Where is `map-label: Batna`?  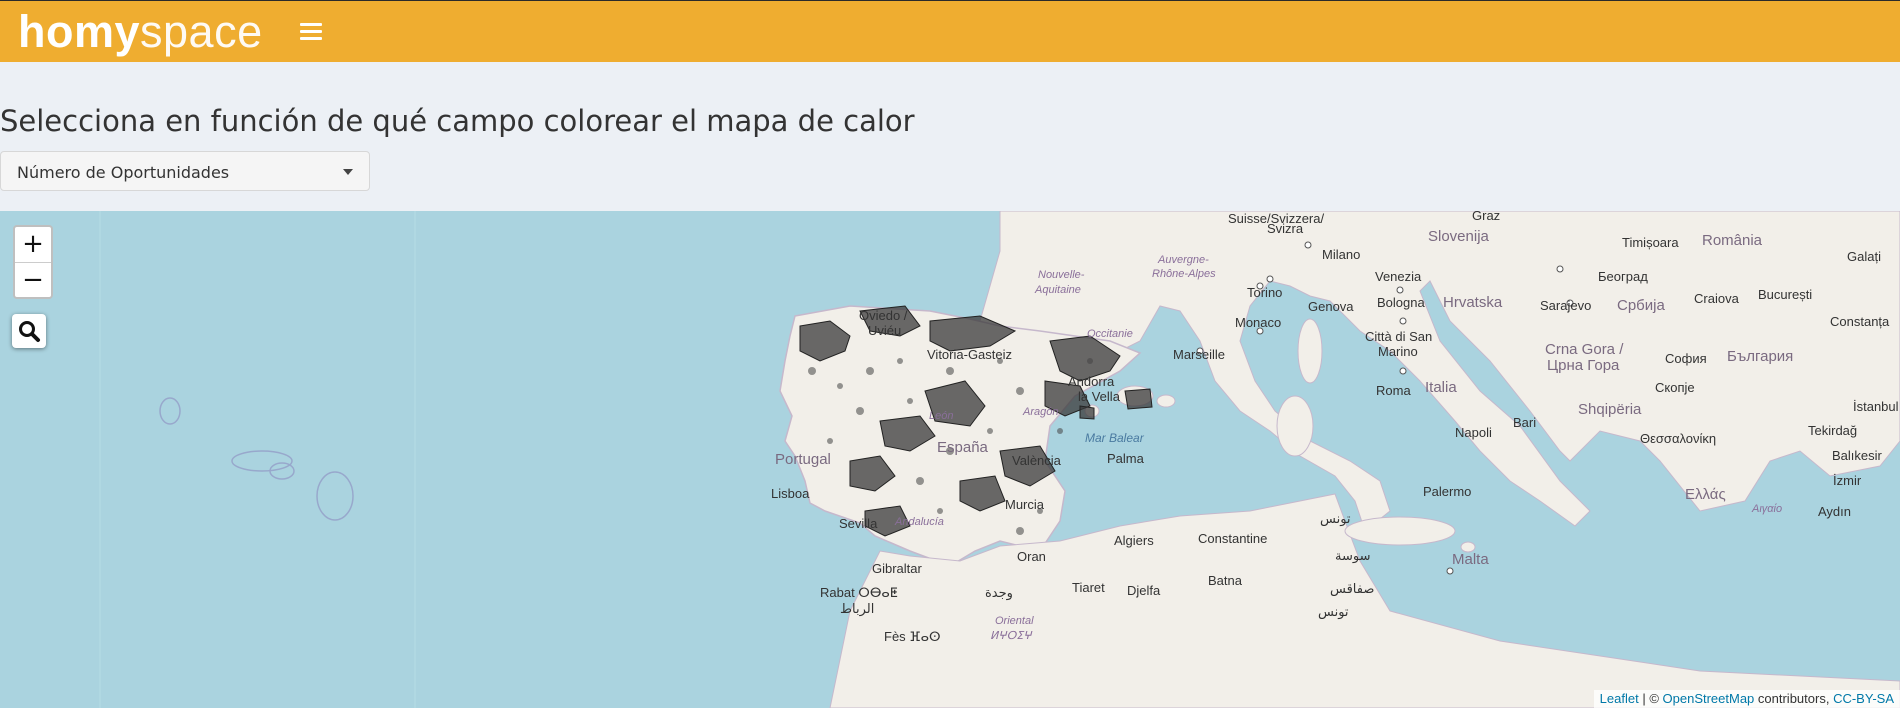
map-label: Batna is located at coordinates (1225, 580).